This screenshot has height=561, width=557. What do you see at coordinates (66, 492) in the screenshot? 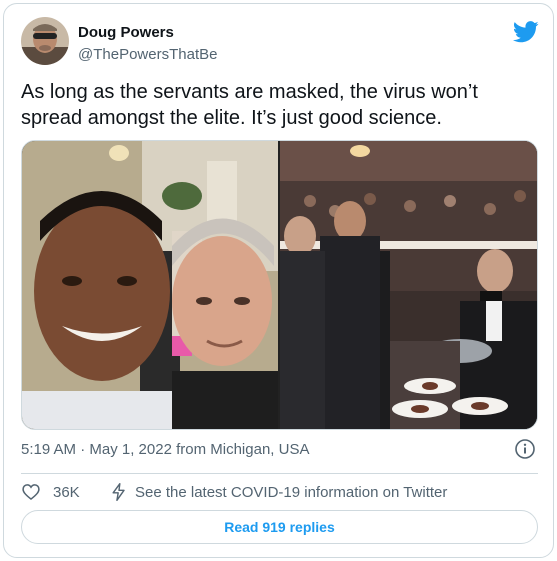
I see `like-count: 36K` at bounding box center [66, 492].